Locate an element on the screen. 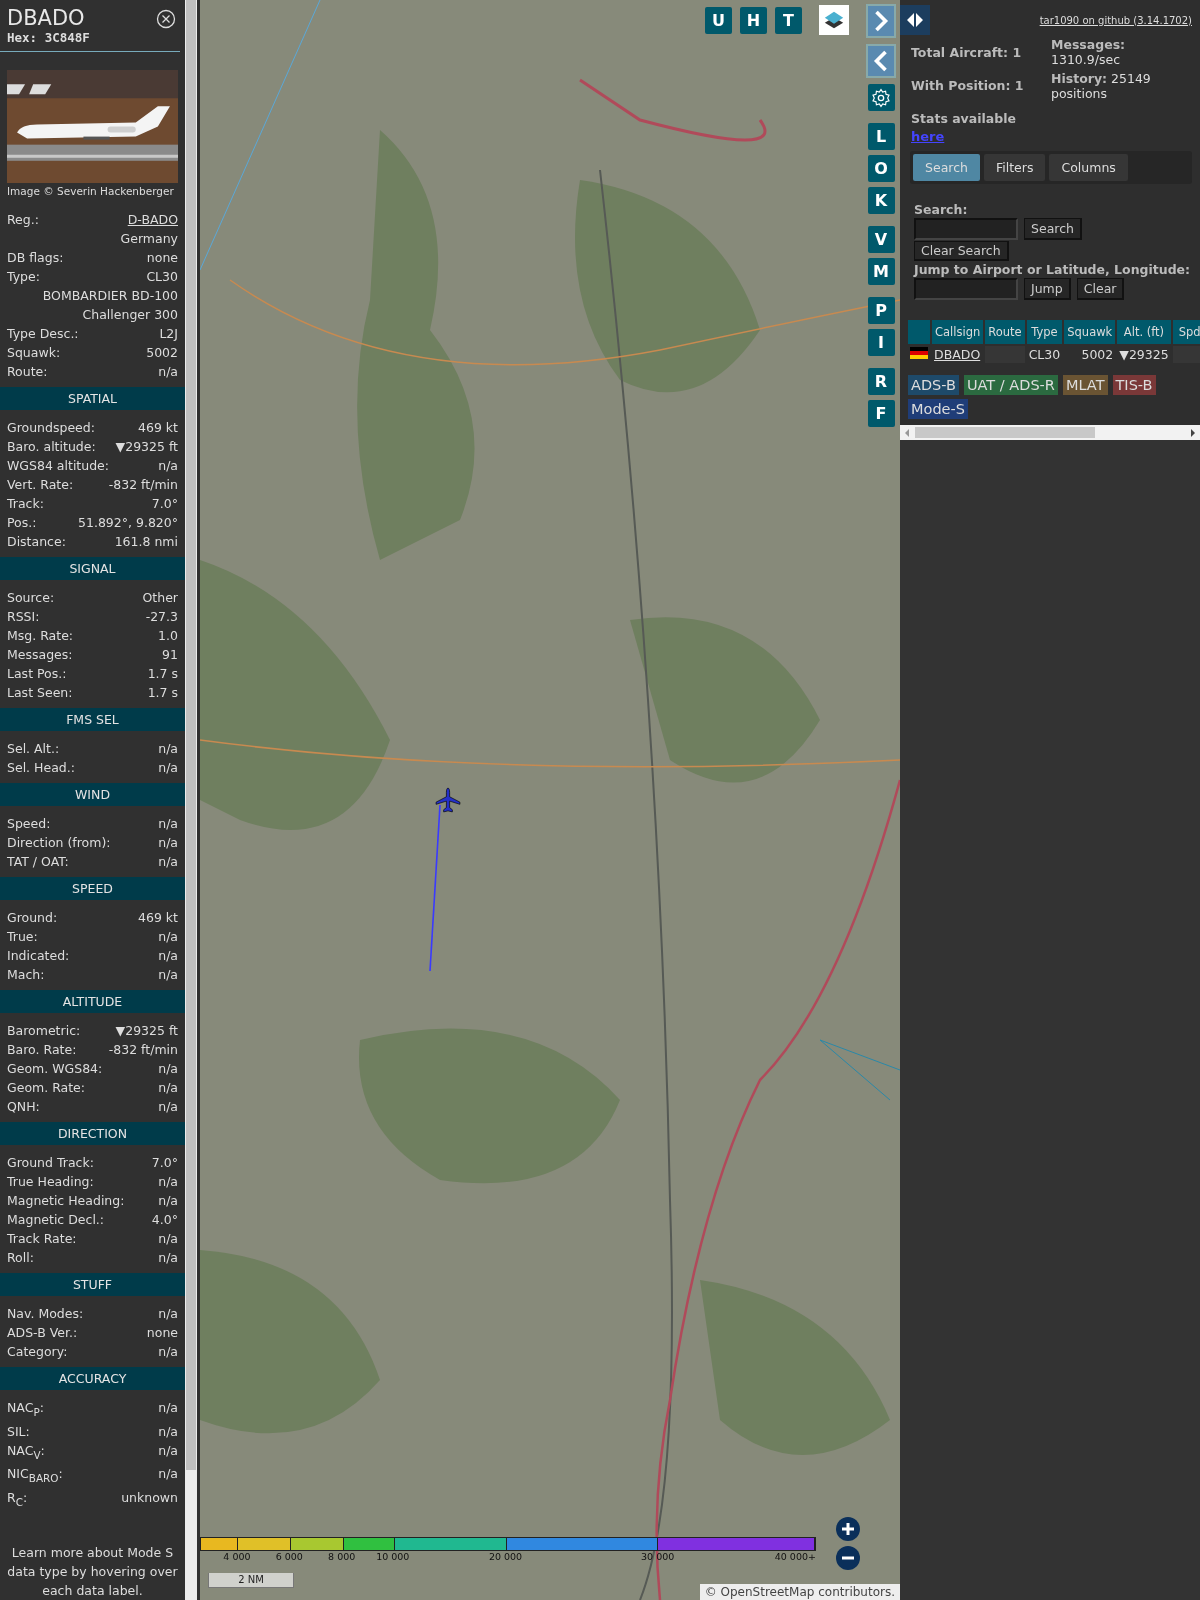  field-value: 1.0 is located at coordinates (168, 636).